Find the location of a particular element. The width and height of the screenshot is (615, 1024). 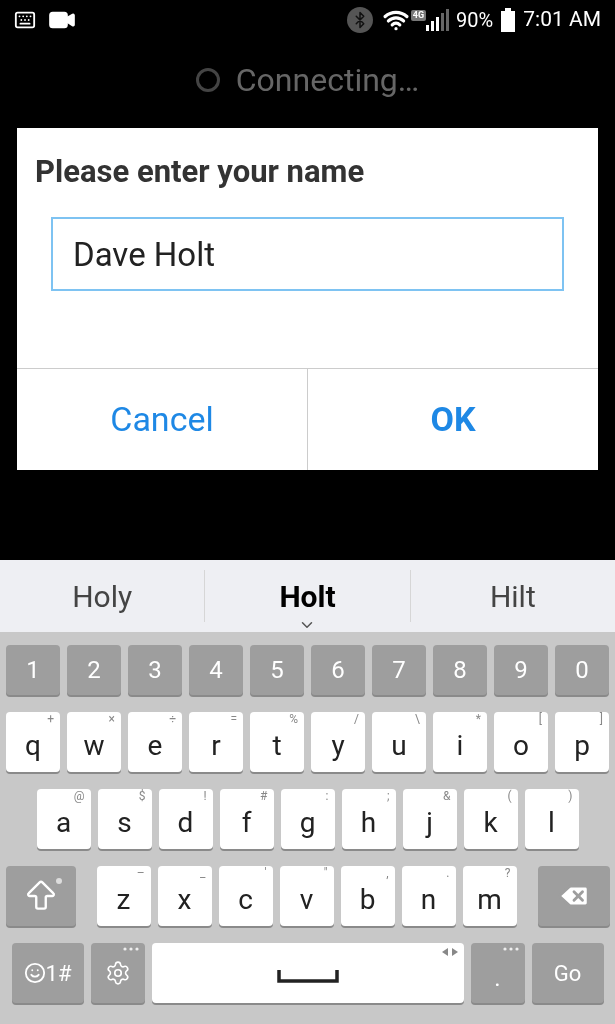

space-icon is located at coordinates (307, 976).